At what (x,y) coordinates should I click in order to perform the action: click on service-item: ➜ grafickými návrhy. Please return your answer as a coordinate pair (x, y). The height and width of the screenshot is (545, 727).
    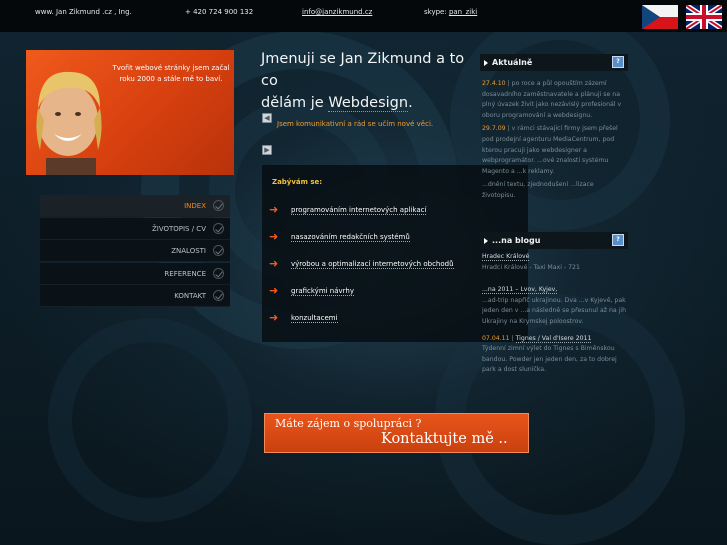
    Looking at the image, I should click on (312, 290).